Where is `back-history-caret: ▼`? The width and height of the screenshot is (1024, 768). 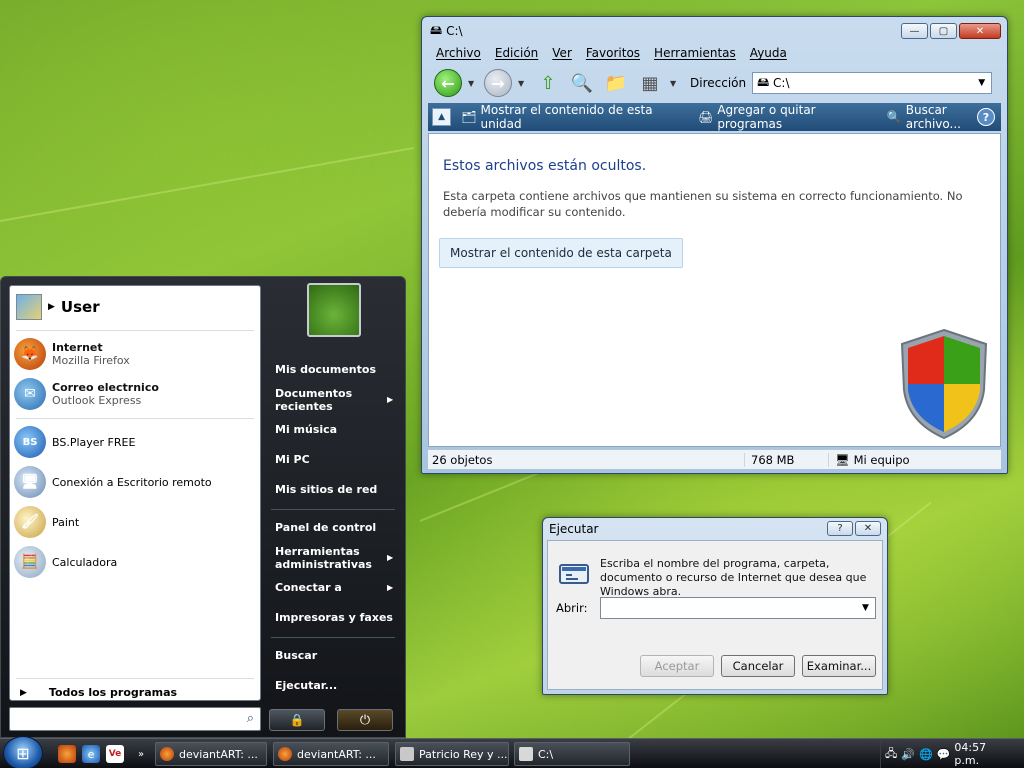
back-history-caret: ▼ is located at coordinates (473, 83).